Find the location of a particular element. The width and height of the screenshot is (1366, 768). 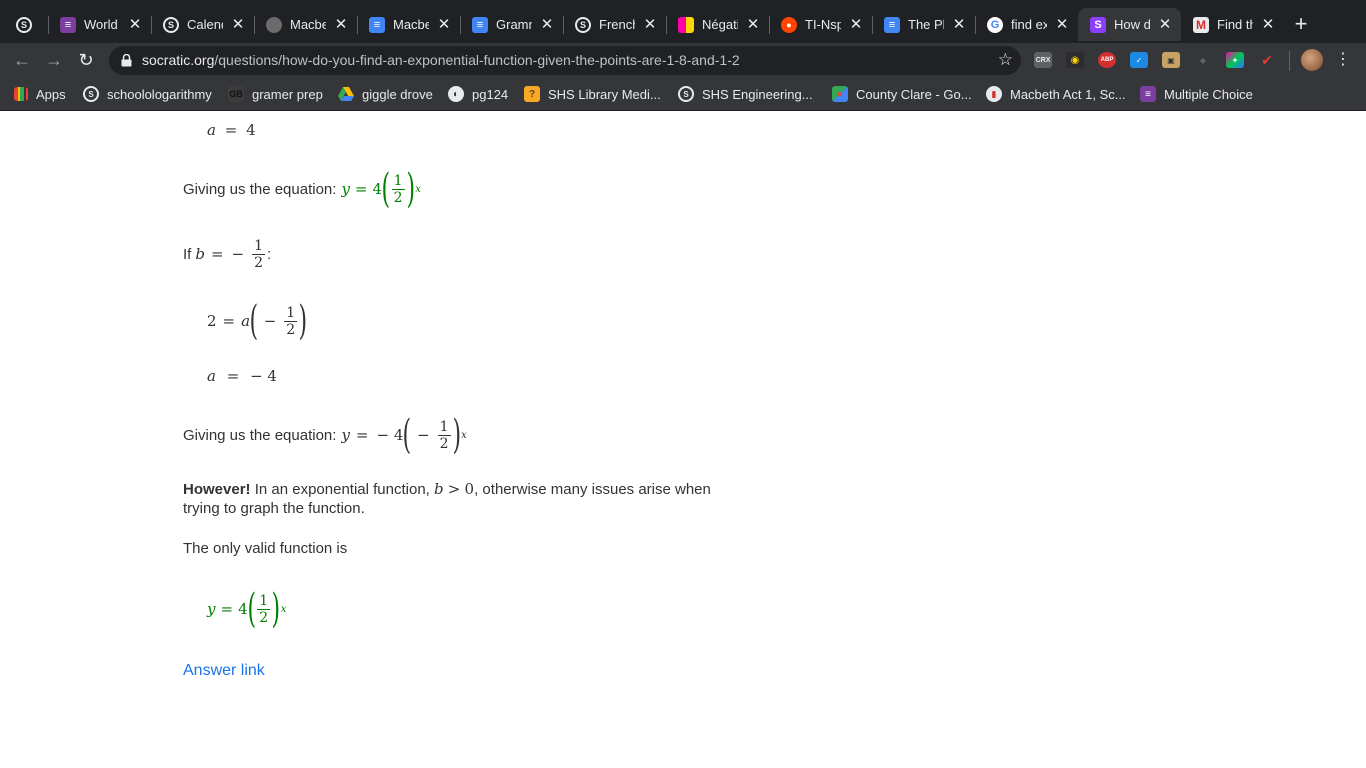

globe-photo-icon is located at coordinates (274, 24).